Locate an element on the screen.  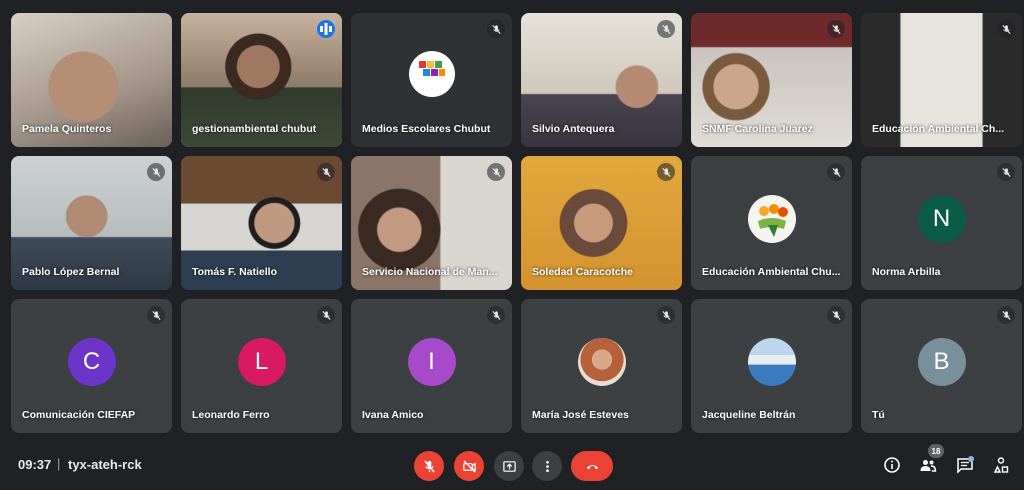
call-end-icon is located at coordinates (592, 466).